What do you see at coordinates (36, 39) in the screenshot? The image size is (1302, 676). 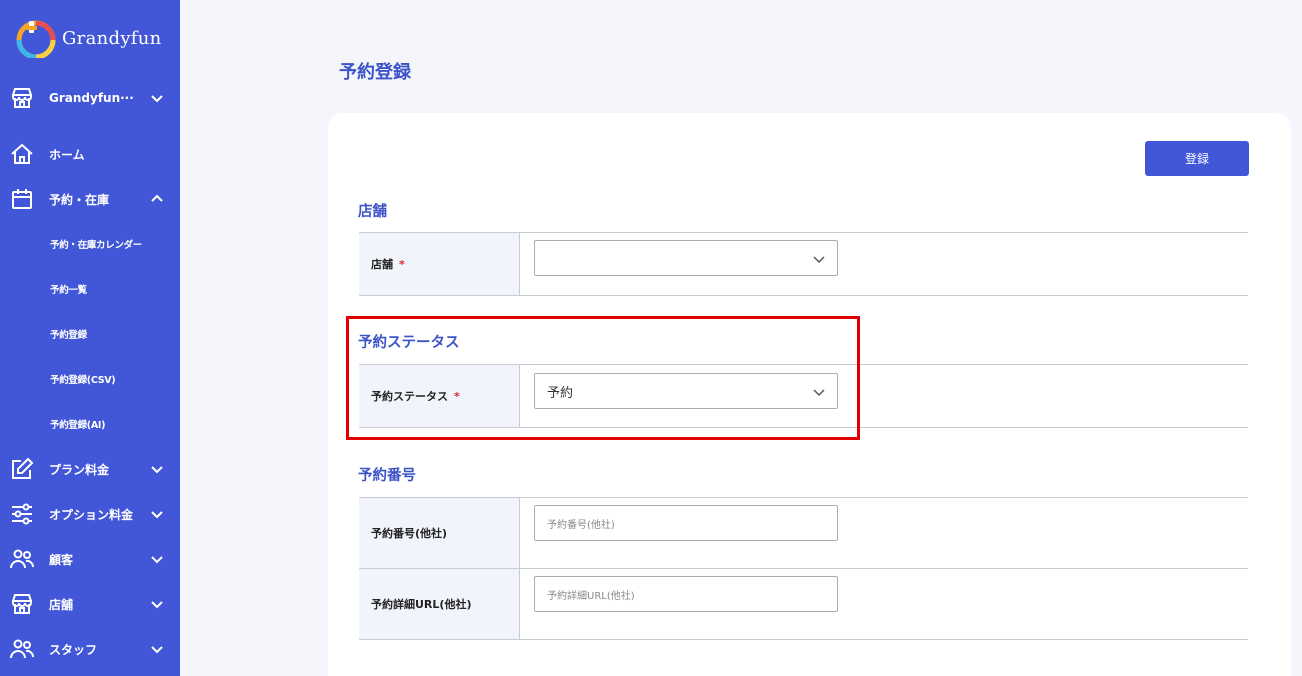 I see `logo-icon` at bounding box center [36, 39].